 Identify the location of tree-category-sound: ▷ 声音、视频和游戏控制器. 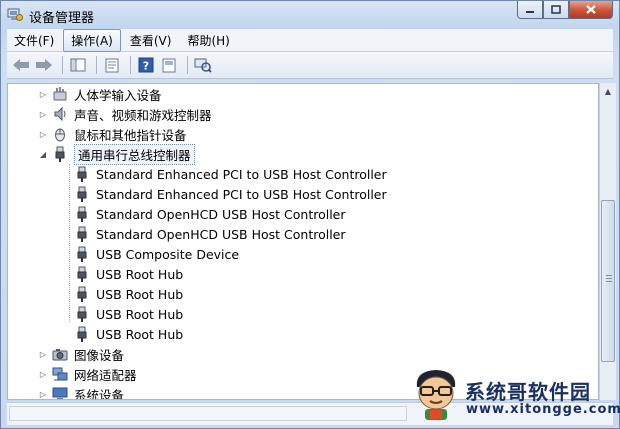
(125, 114).